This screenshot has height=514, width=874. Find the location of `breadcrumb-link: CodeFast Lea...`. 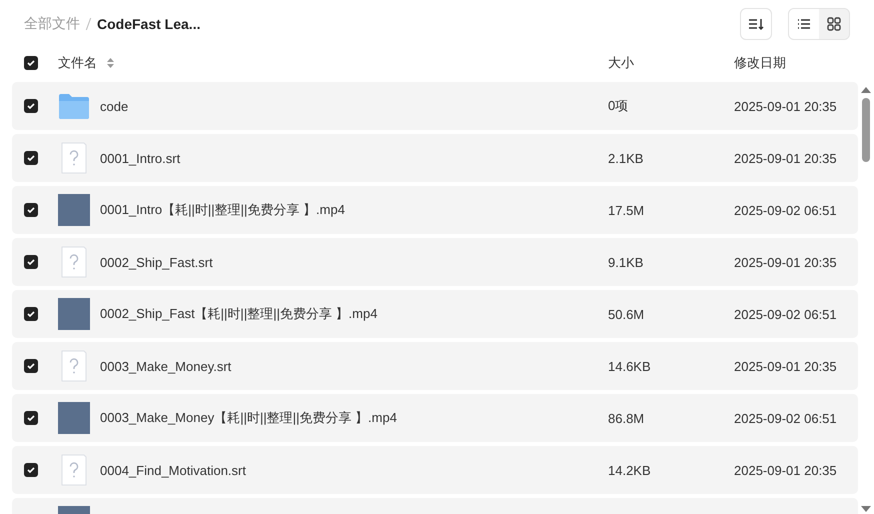

breadcrumb-link: CodeFast Lea... is located at coordinates (148, 24).